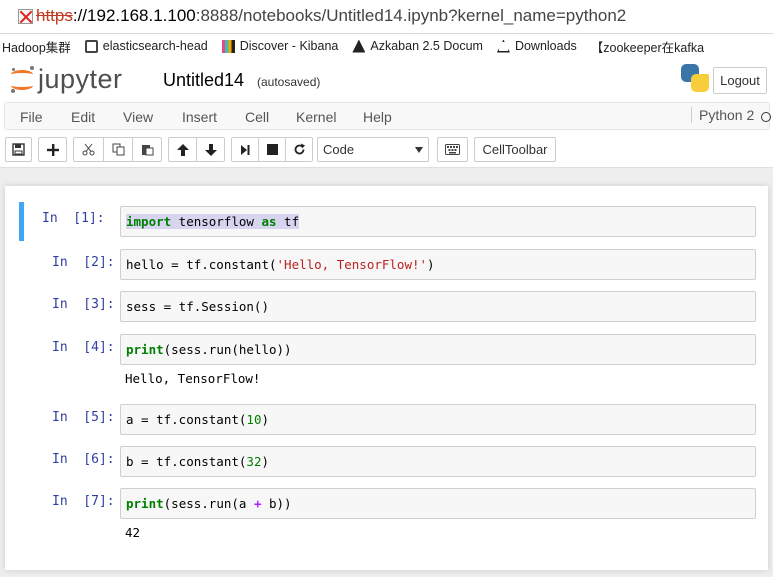 Image resolution: width=773 pixels, height=577 pixels. What do you see at coordinates (426, 46) in the screenshot?
I see `bookmark-label: Azkaban 2.5 Docum` at bounding box center [426, 46].